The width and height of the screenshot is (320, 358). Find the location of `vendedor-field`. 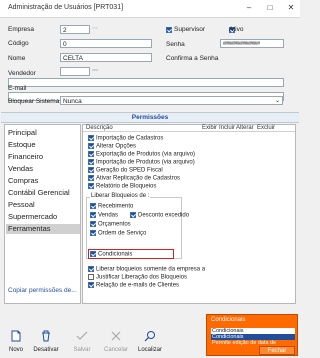

vendedor-field is located at coordinates (75, 71).